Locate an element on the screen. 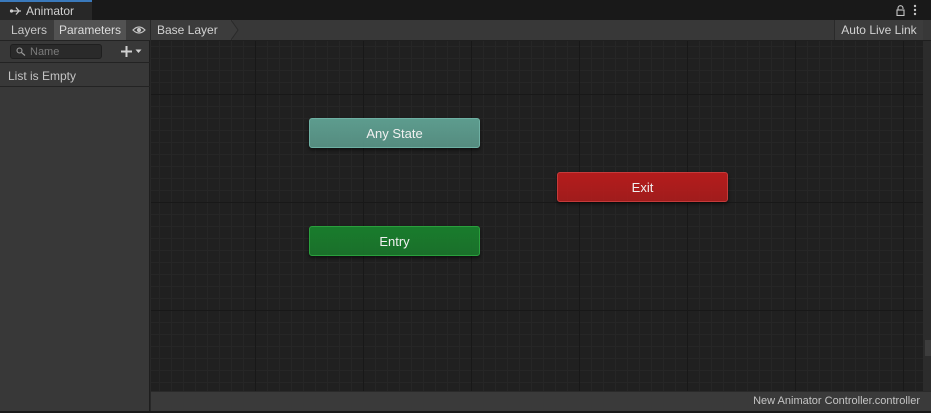 This screenshot has width=931, height=413. animator-tab: Animator is located at coordinates (46, 10).